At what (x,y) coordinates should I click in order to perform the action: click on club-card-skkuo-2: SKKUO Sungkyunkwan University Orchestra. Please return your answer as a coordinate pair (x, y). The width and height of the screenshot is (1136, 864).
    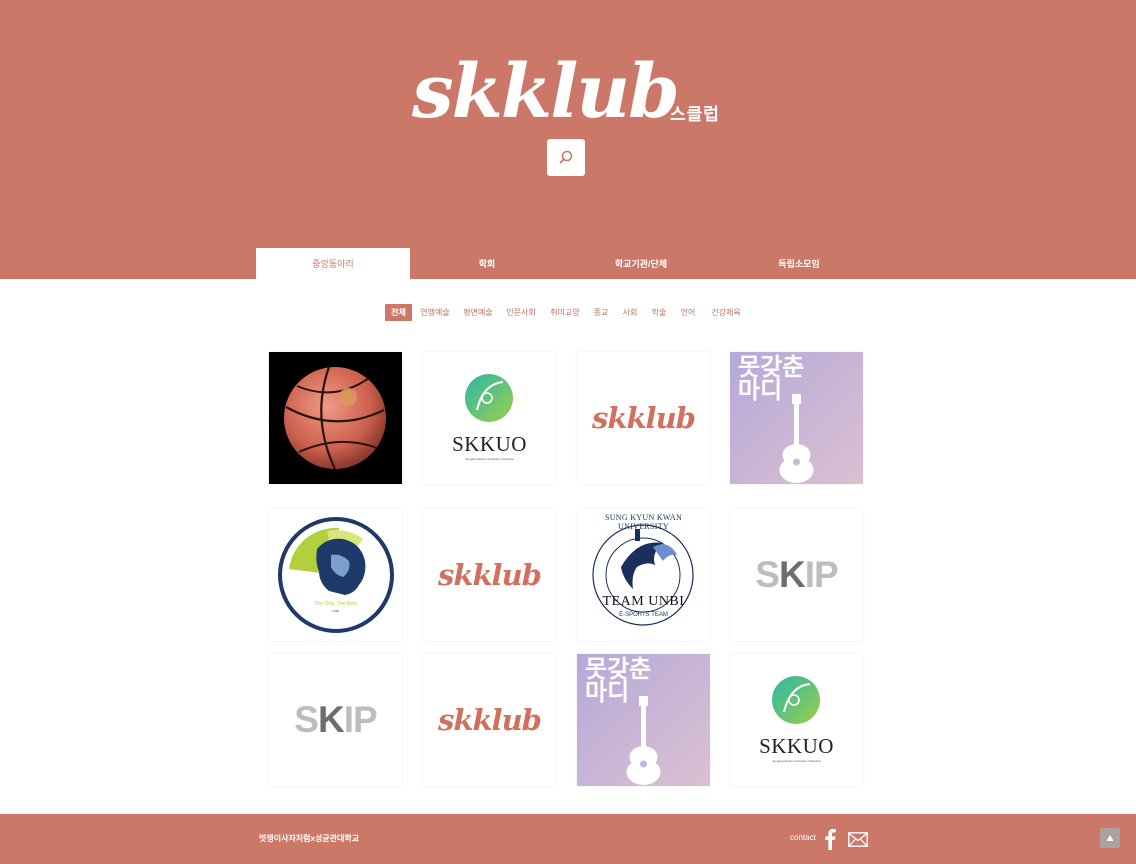
    Looking at the image, I should click on (796, 720).